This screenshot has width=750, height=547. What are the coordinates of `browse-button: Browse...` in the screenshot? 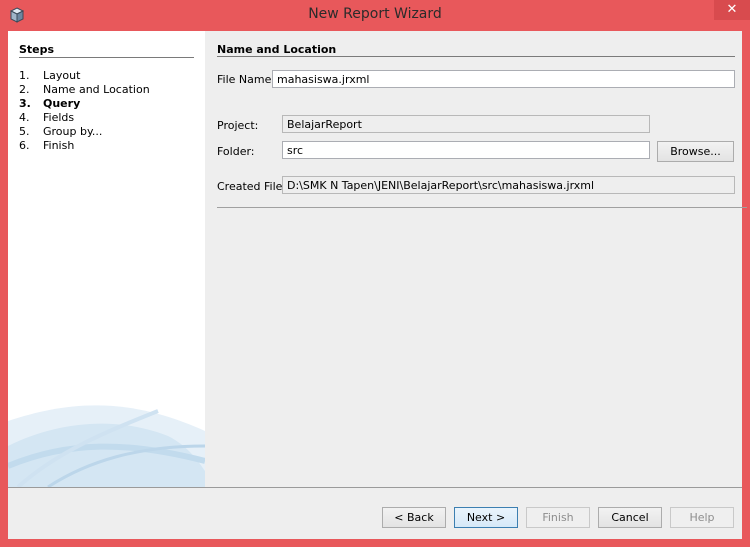 It's located at (695, 151).